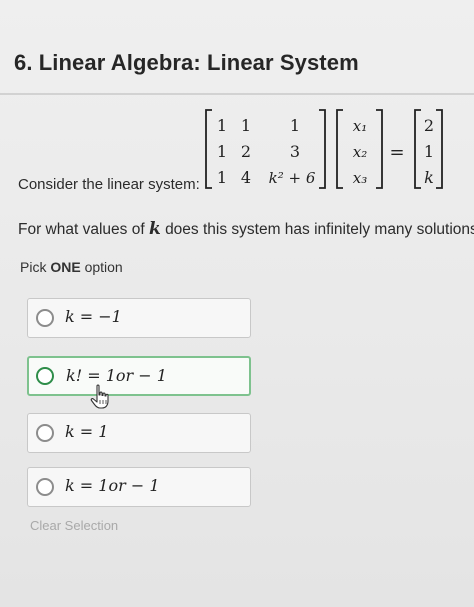 This screenshot has width=474, height=607. What do you see at coordinates (429, 125) in the screenshot?
I see `vector-b-1: 2` at bounding box center [429, 125].